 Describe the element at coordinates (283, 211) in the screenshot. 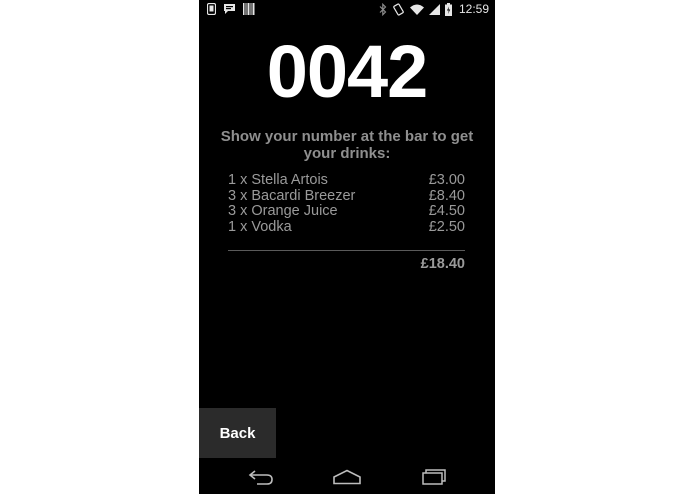

I see `item-description: 3 x Orange Juice` at that location.